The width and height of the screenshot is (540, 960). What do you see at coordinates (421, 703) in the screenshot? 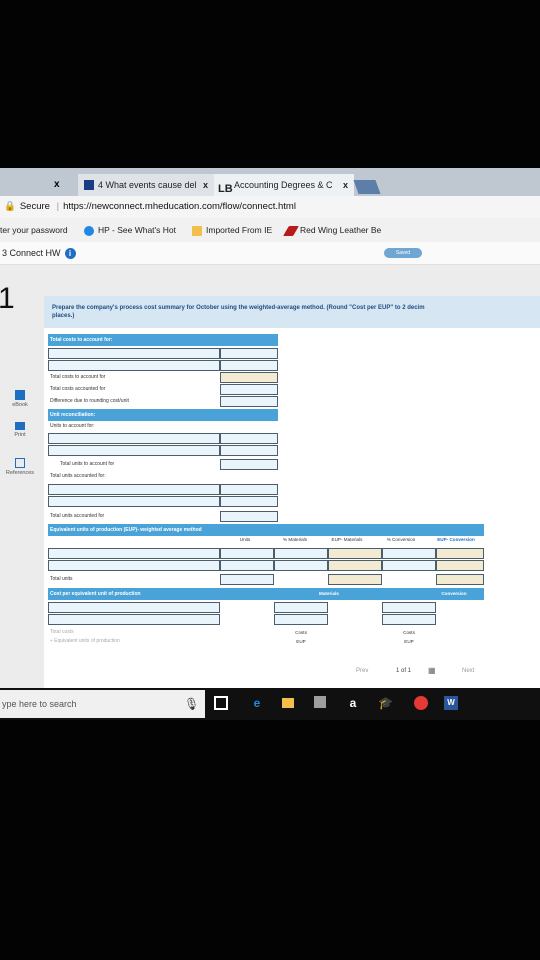
I see `chrome-icon` at bounding box center [421, 703].